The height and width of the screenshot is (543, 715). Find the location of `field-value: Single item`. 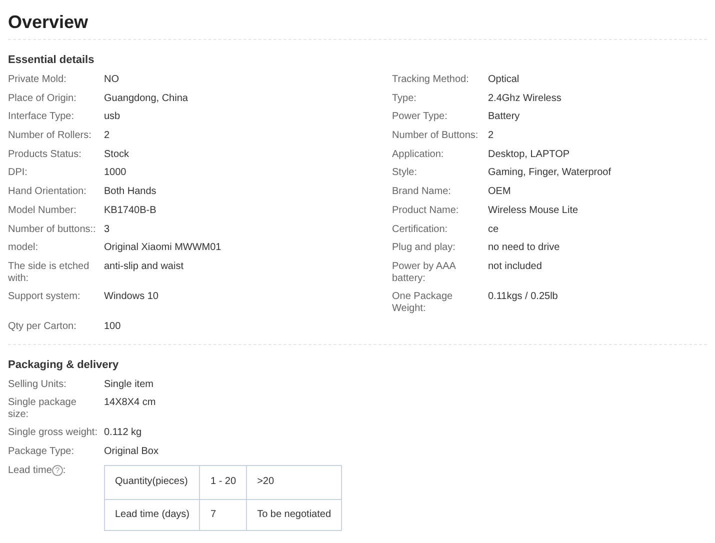

field-value: Single item is located at coordinates (129, 385).